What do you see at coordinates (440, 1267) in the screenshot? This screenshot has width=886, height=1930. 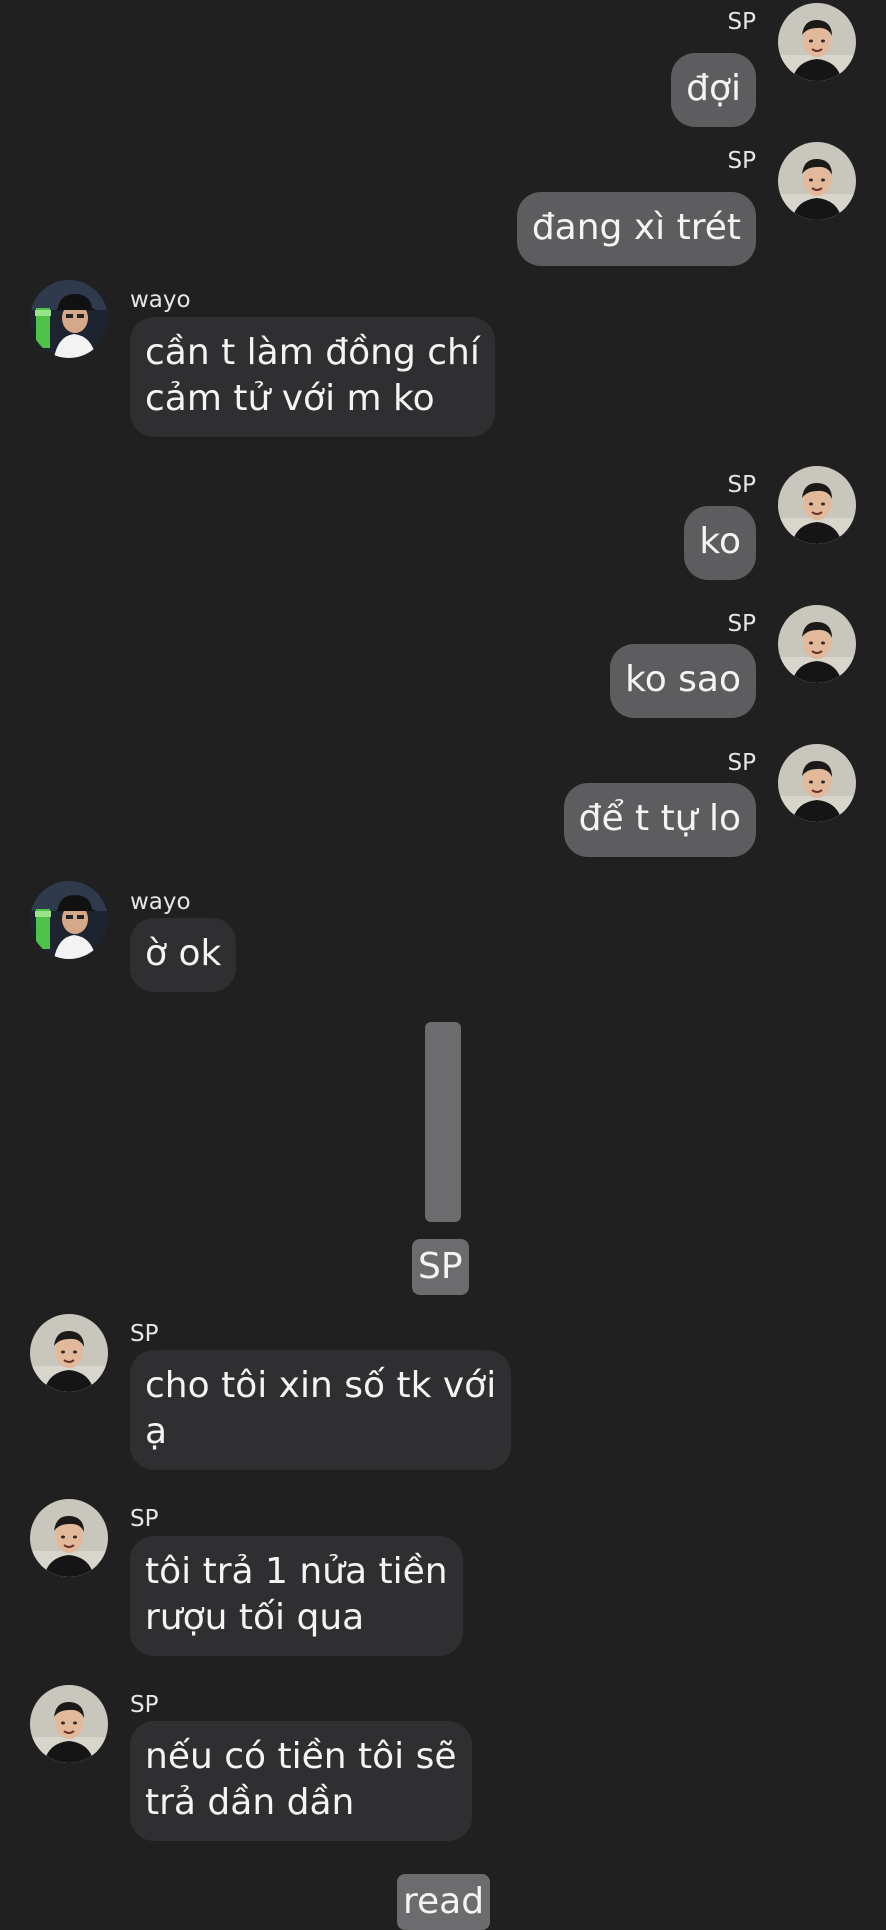 I see `media-sender-tag: SP` at bounding box center [440, 1267].